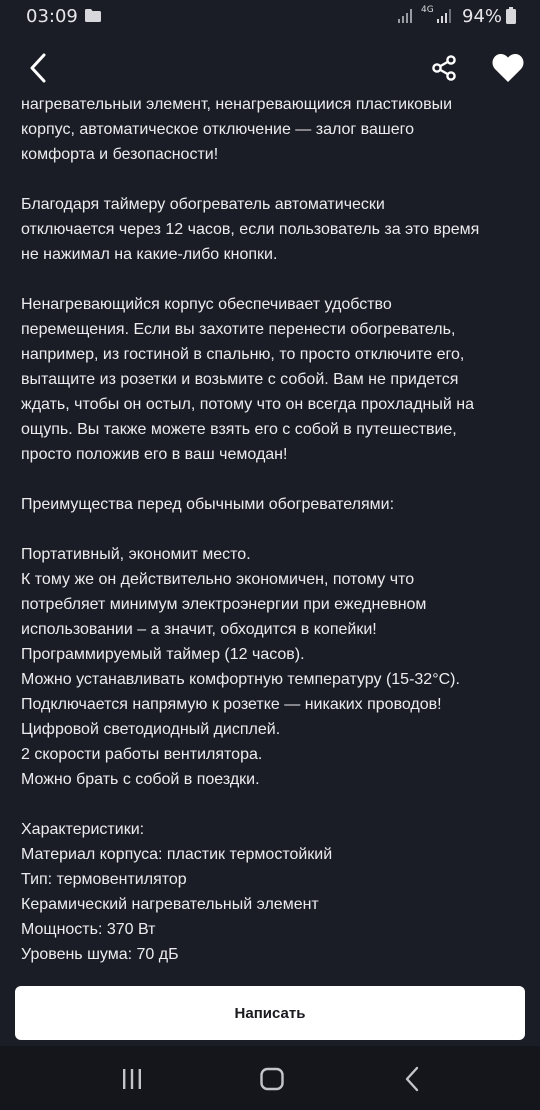  I want to click on spec-item: Мощность: 370 Вт, so click(88, 929).